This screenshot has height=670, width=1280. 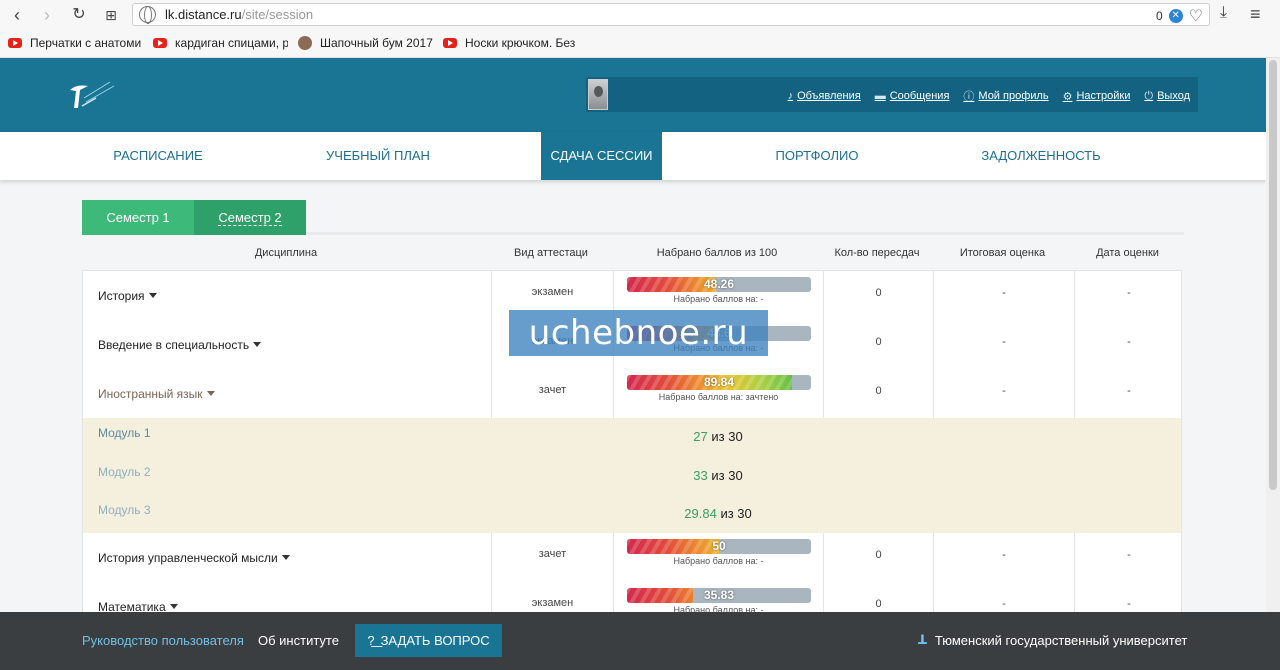 What do you see at coordinates (880, 96) in the screenshot?
I see `message-icon: ▬` at bounding box center [880, 96].